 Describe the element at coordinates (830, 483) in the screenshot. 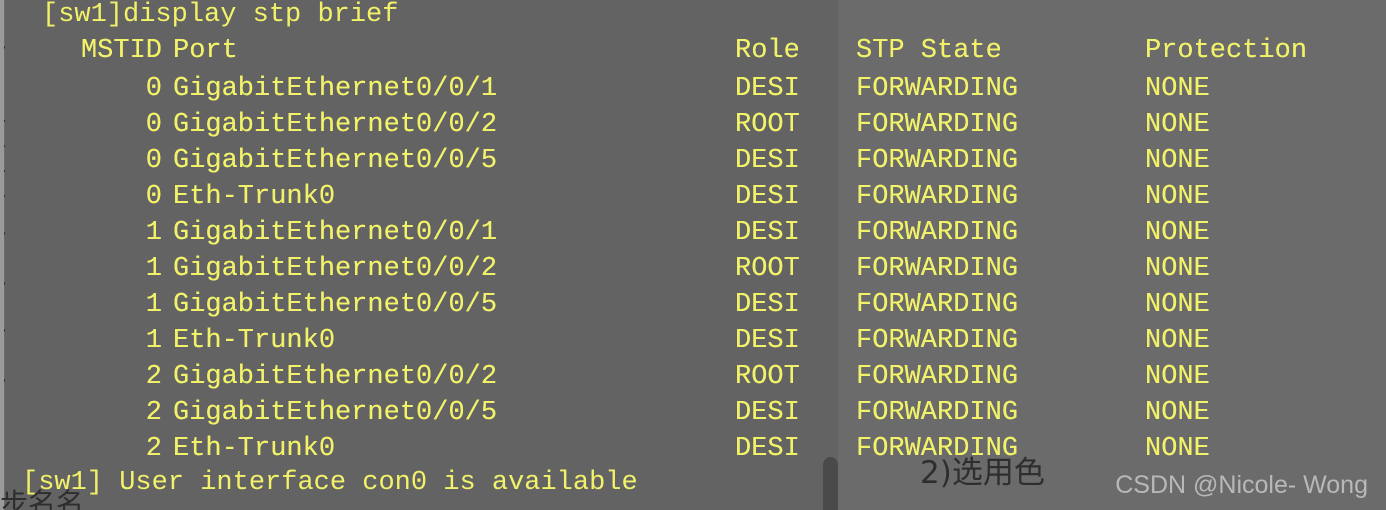

I see `terminal-scrollbar-thumb` at that location.